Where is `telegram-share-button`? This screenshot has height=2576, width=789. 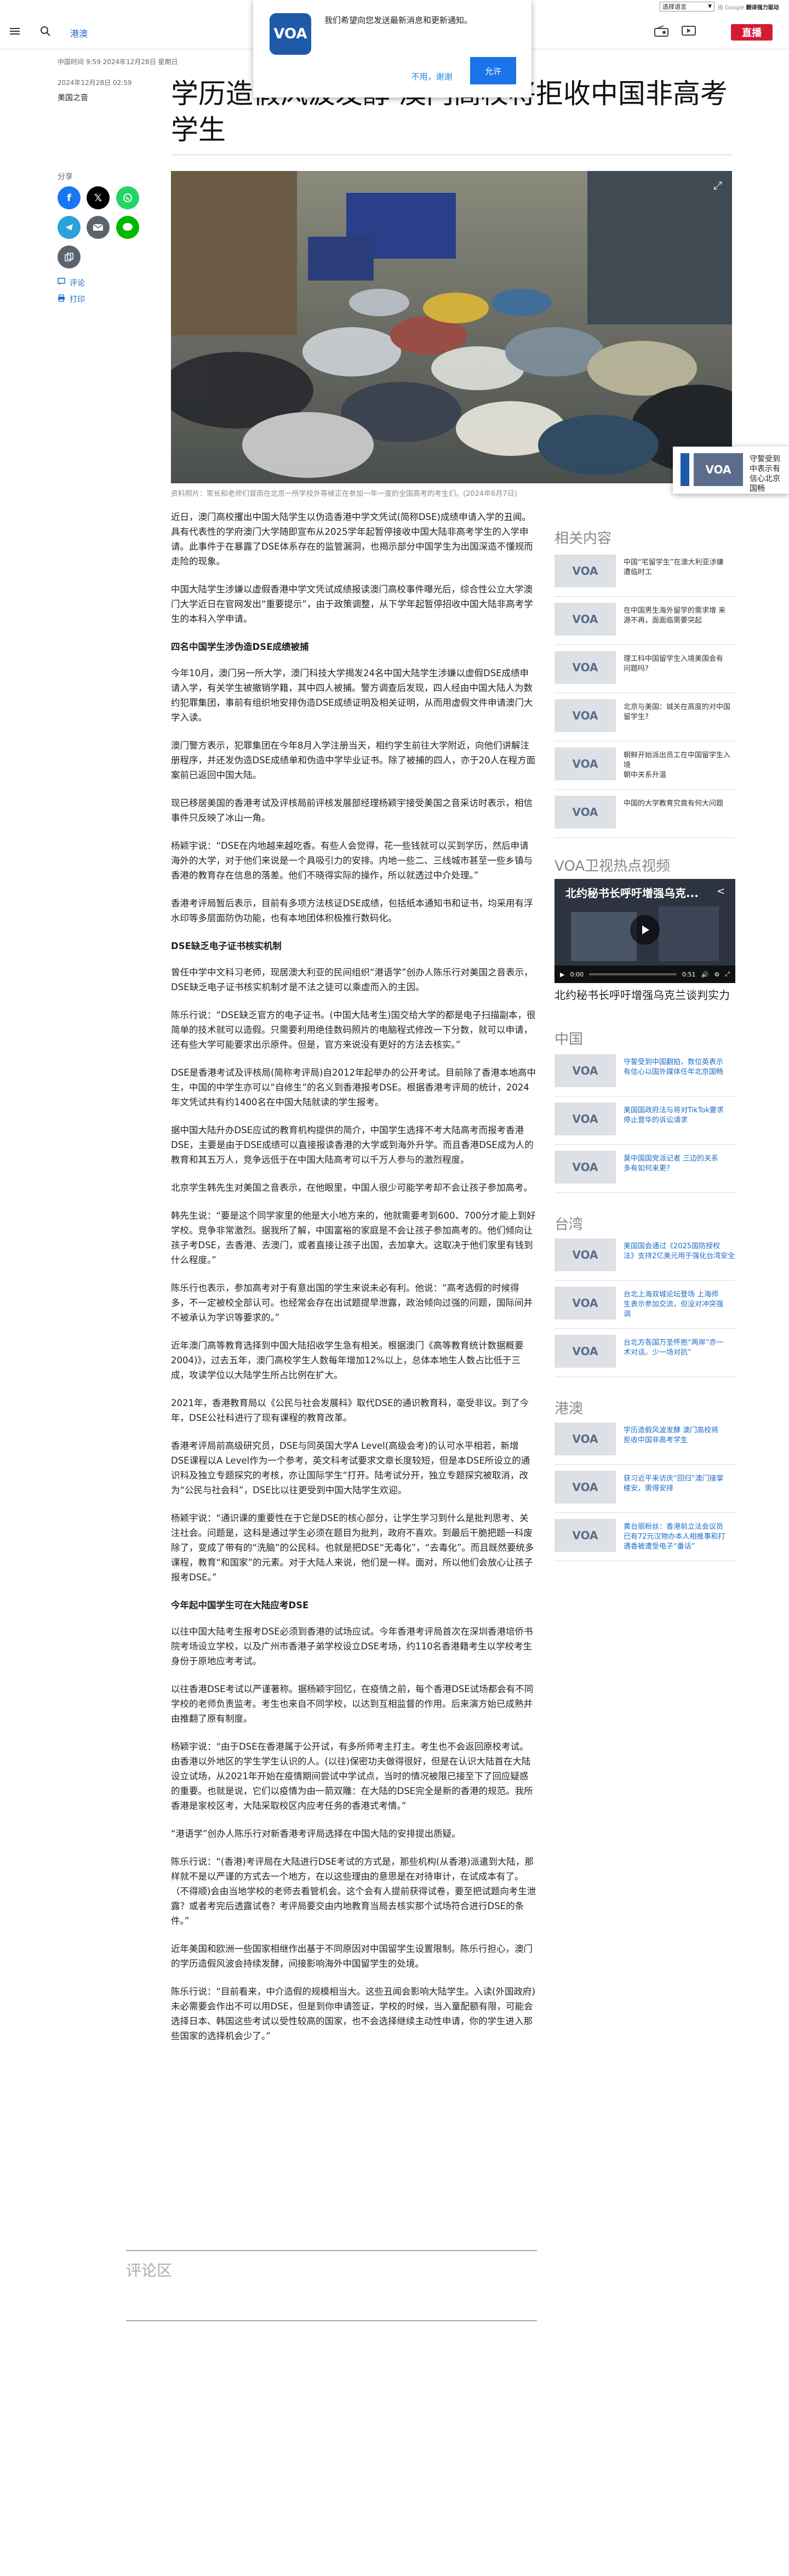 telegram-share-button is located at coordinates (70, 228).